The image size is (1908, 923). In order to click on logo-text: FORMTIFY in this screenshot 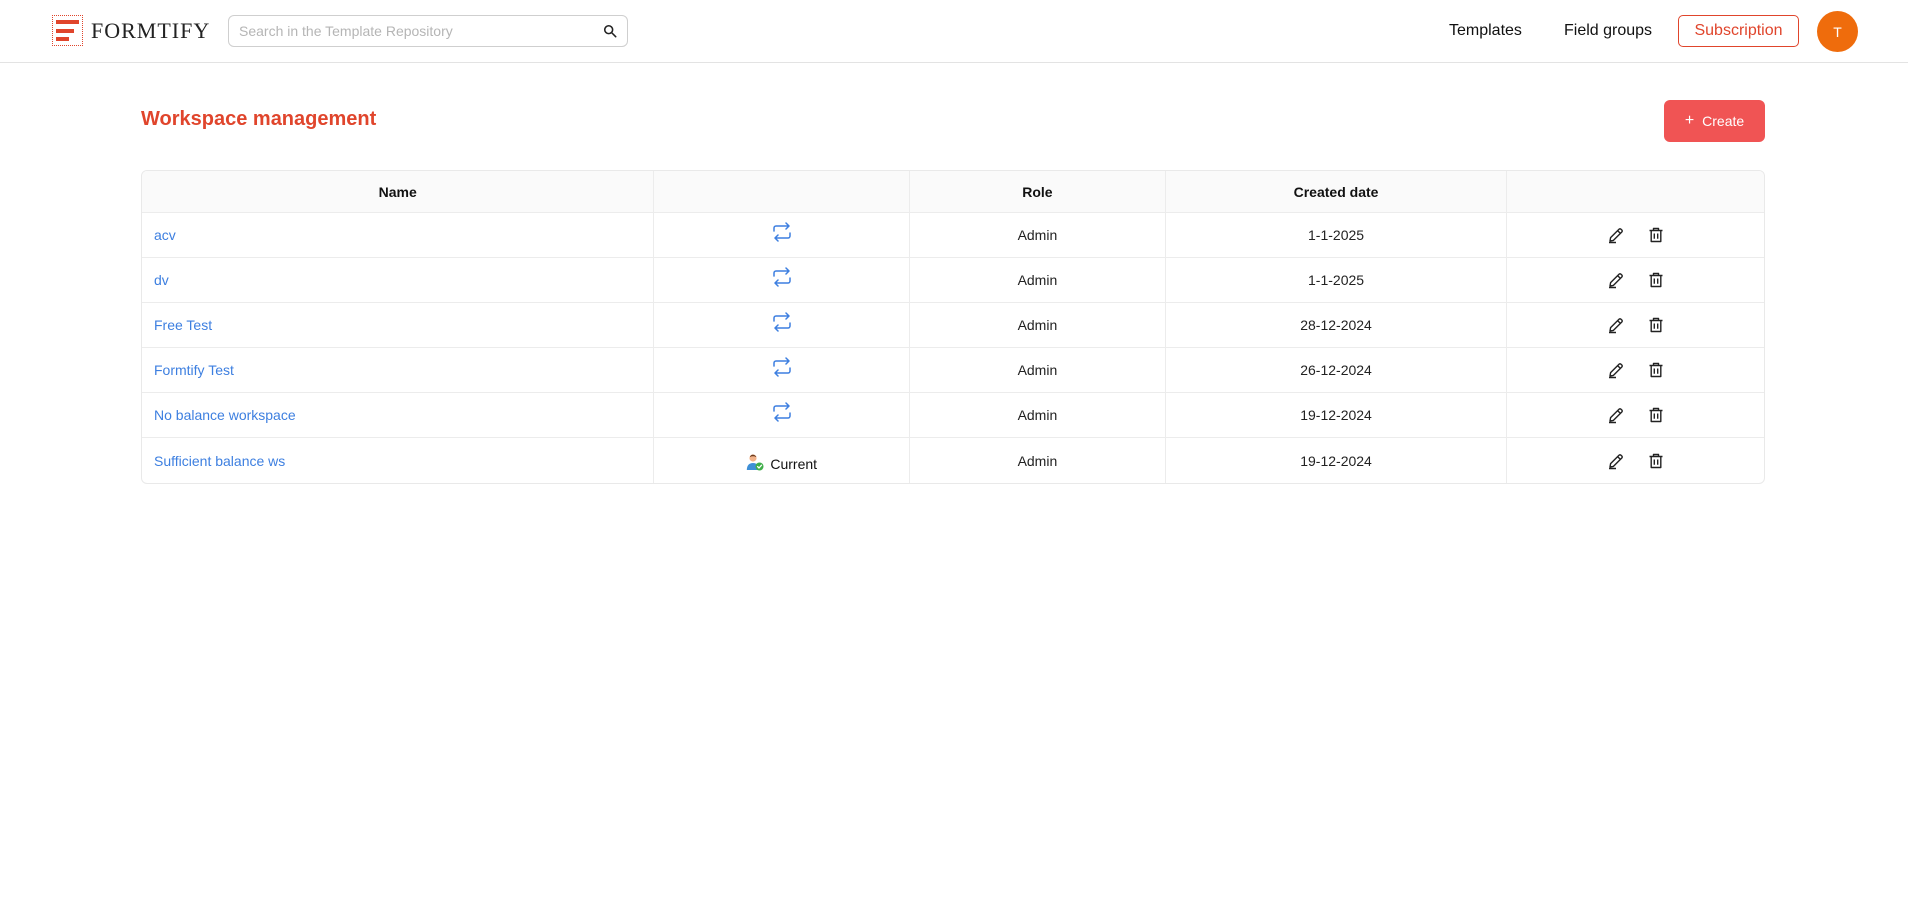, I will do `click(151, 30)`.